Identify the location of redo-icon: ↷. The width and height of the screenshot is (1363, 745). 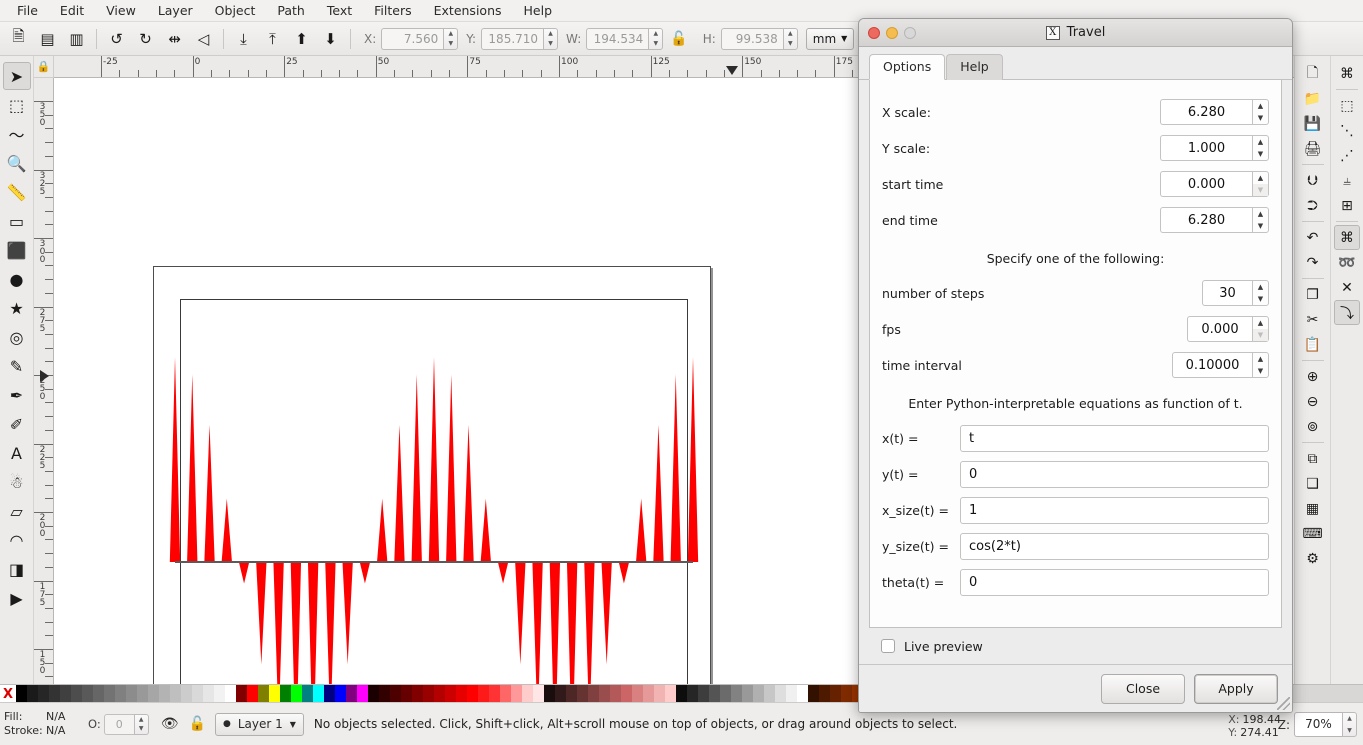
(1313, 262).